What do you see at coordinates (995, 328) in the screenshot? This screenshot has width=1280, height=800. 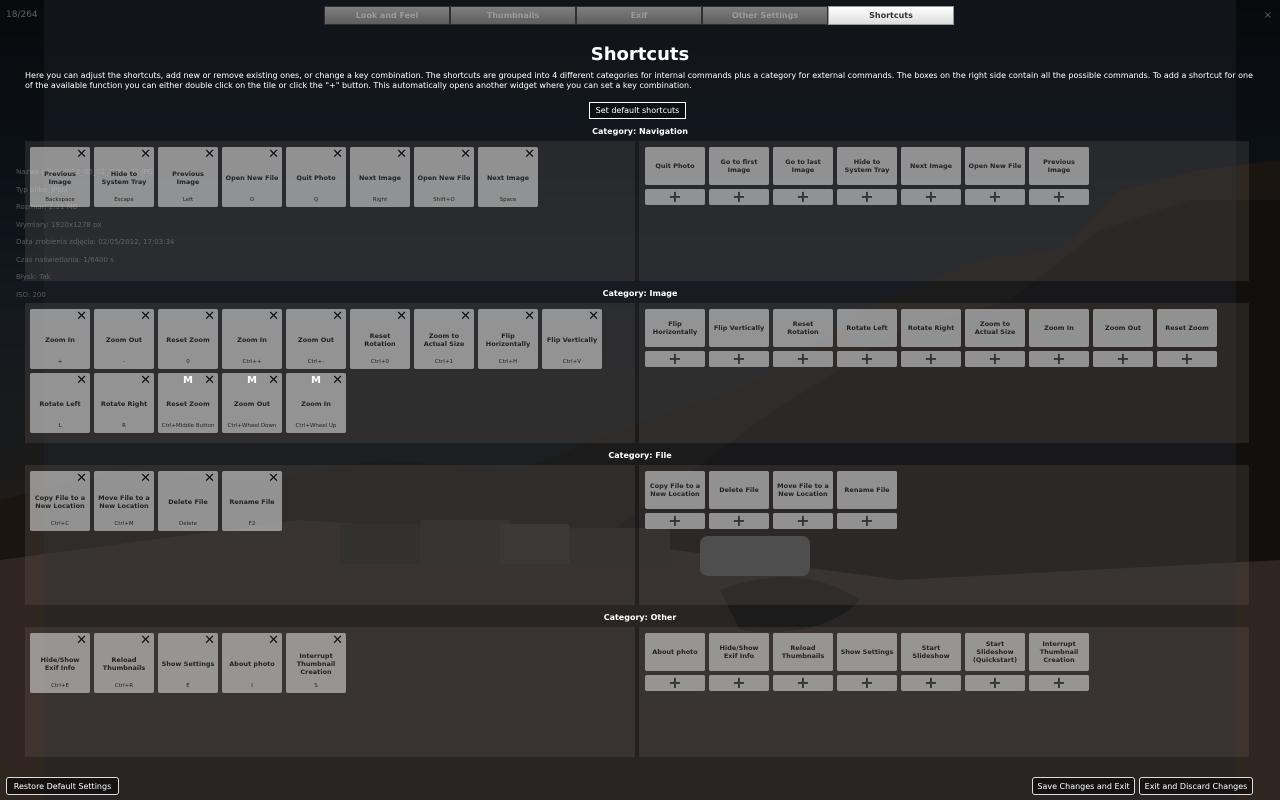 I see `command-tile: Zoom to Actual Size` at bounding box center [995, 328].